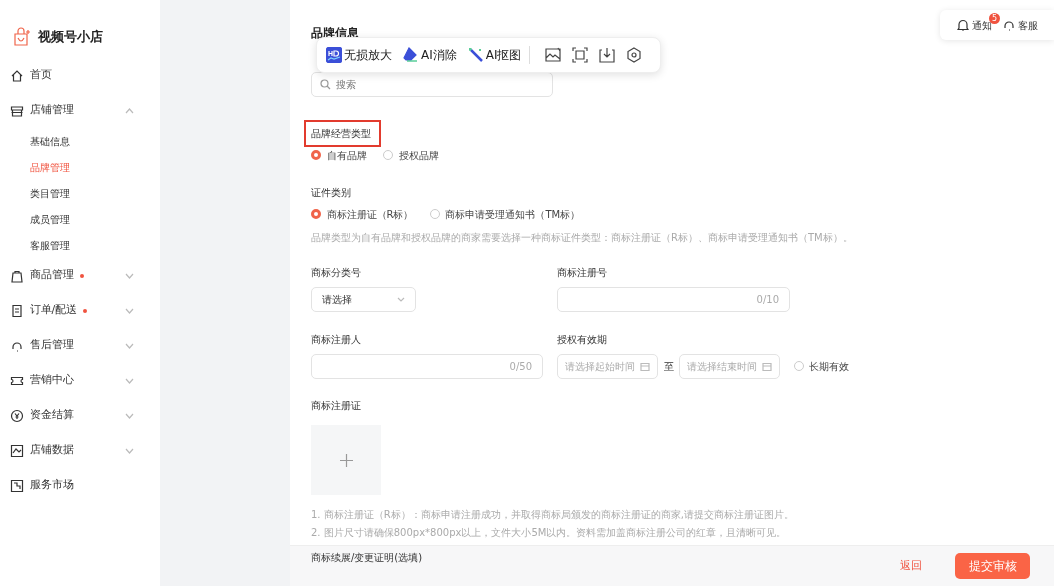  What do you see at coordinates (325, 84) in the screenshot?
I see `search-icon` at bounding box center [325, 84].